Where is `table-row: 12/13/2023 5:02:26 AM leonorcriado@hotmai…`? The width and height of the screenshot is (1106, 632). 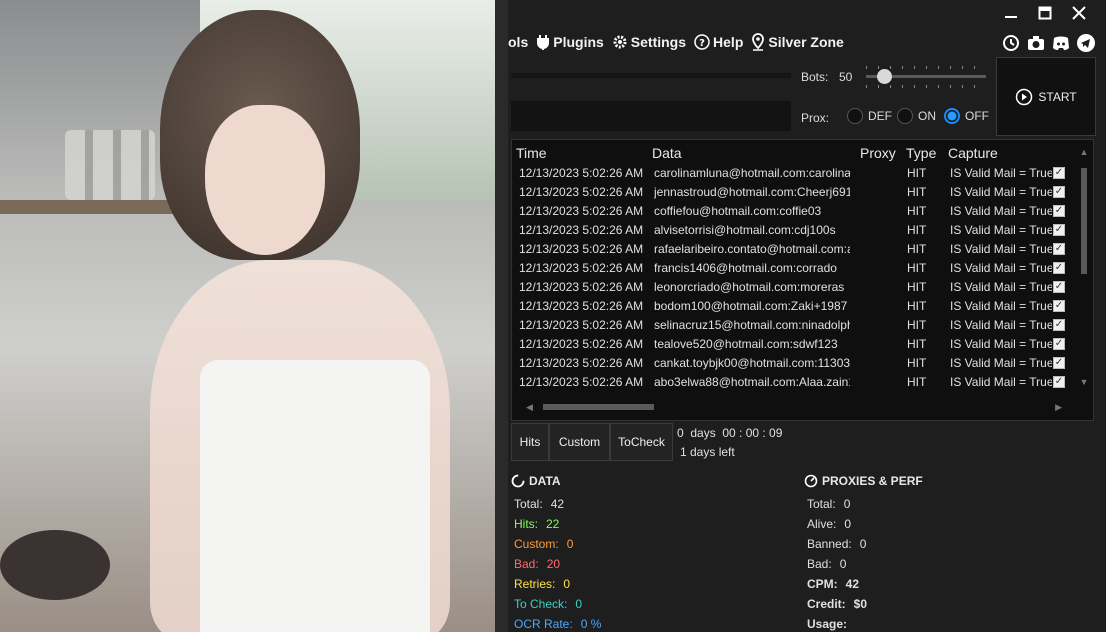 table-row: 12/13/2023 5:02:26 AM leonorcriado@hotmai… is located at coordinates (792, 287).